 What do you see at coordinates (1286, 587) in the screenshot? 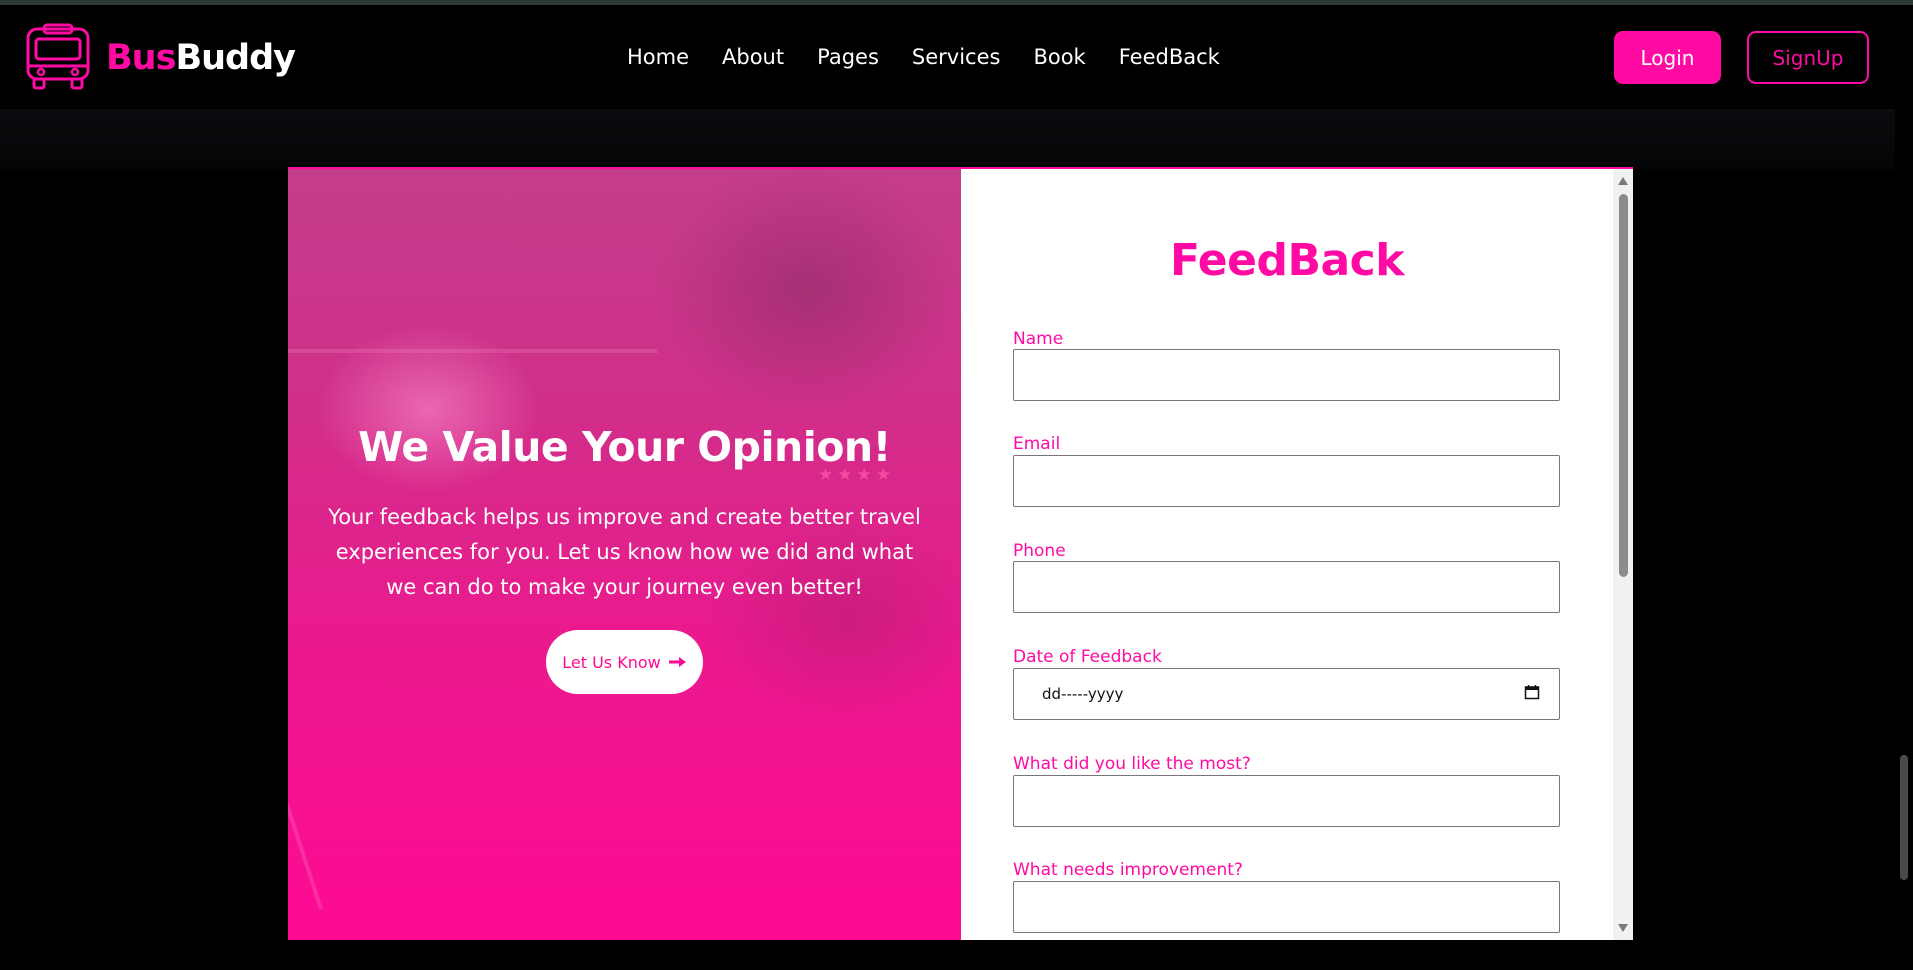
I see `phone-field` at bounding box center [1286, 587].